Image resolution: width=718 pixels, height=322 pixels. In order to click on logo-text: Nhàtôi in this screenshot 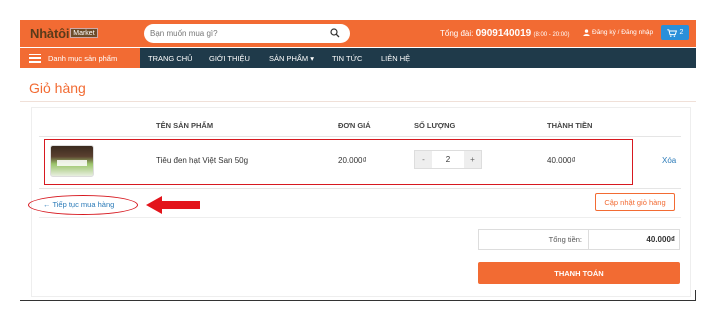, I will do `click(50, 33)`.